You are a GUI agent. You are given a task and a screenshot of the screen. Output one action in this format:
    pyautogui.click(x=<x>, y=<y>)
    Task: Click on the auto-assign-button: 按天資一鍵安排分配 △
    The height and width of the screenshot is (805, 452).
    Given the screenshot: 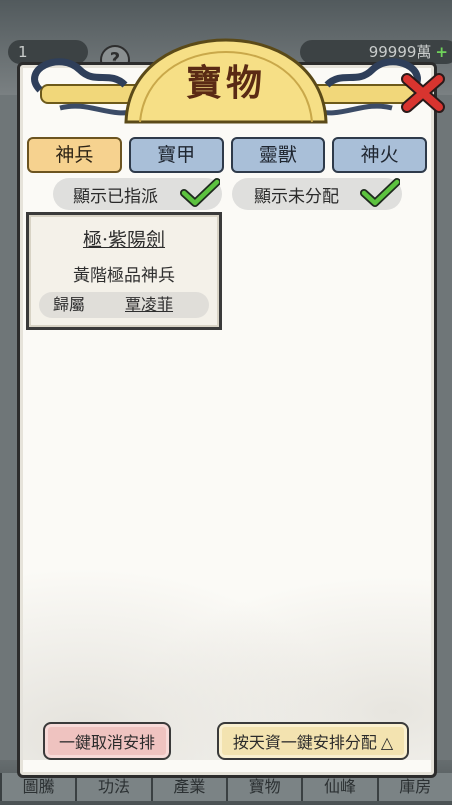 What is the action you would take?
    pyautogui.click(x=313, y=741)
    